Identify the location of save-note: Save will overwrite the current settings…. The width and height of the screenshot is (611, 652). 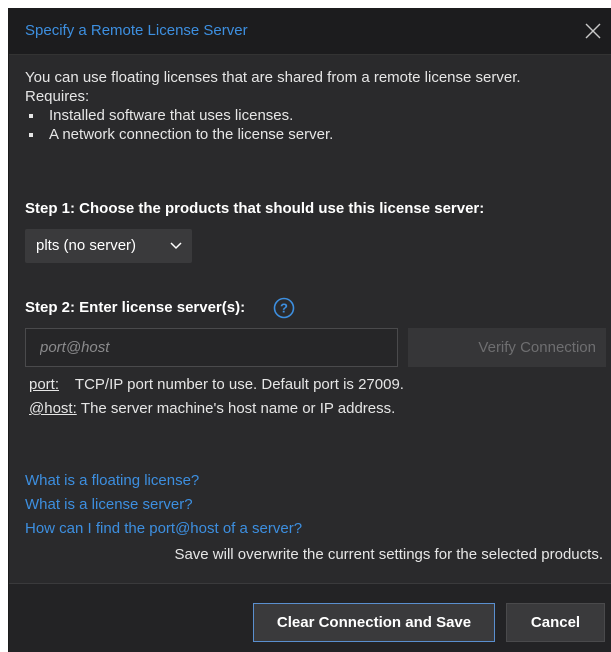
(388, 554).